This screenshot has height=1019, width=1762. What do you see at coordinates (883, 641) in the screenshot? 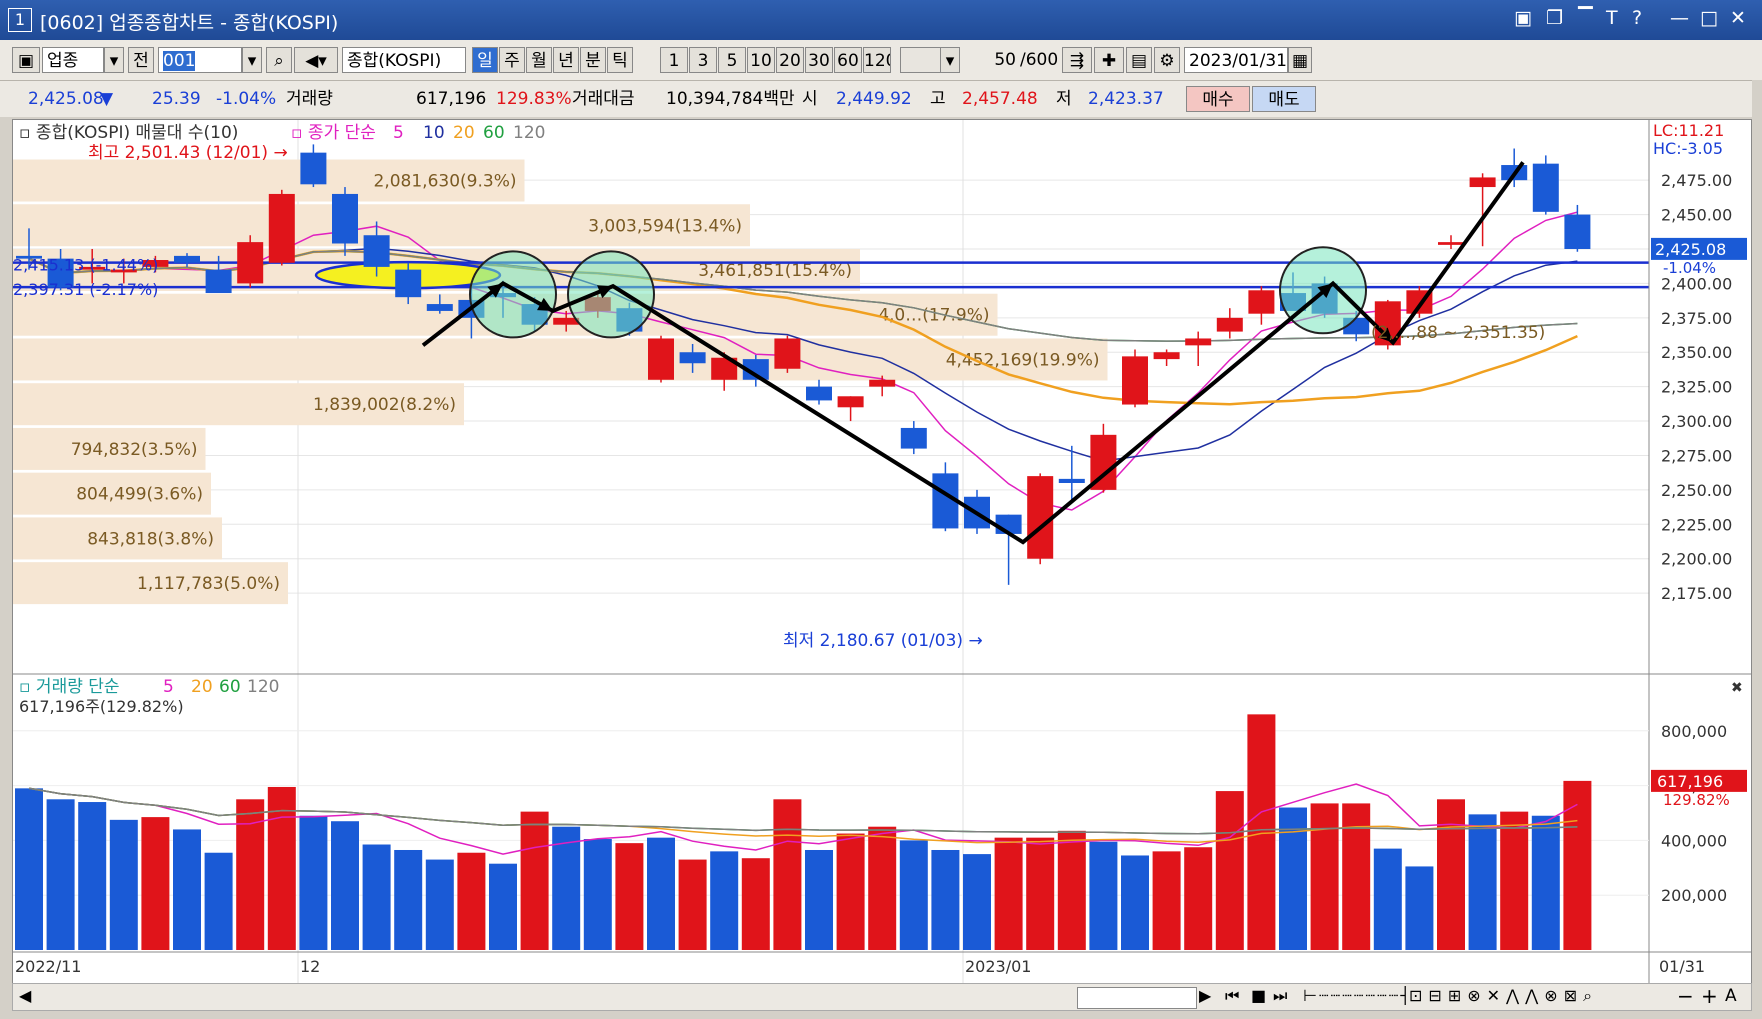
I see `low-marker: 최저 2,180.67 (01/03) →` at bounding box center [883, 641].